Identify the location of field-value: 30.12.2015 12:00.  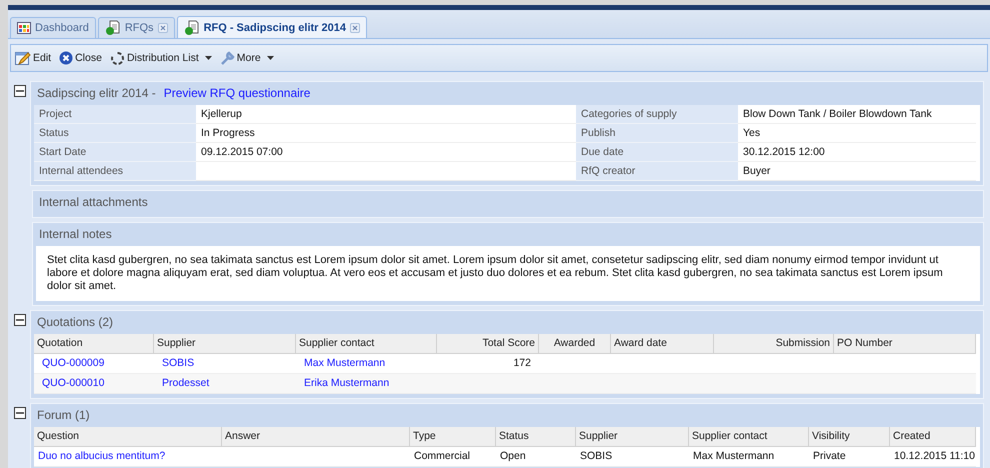
(857, 152).